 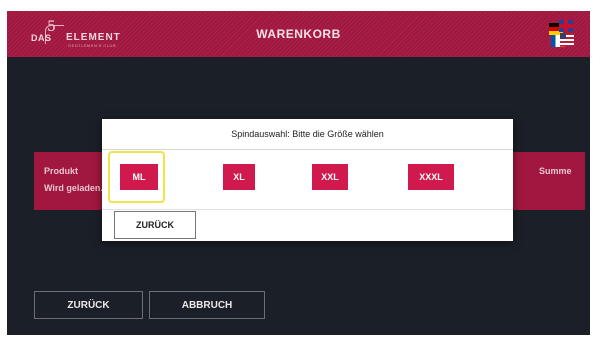 I want to click on size-xxl-button: XXL, so click(x=330, y=177).